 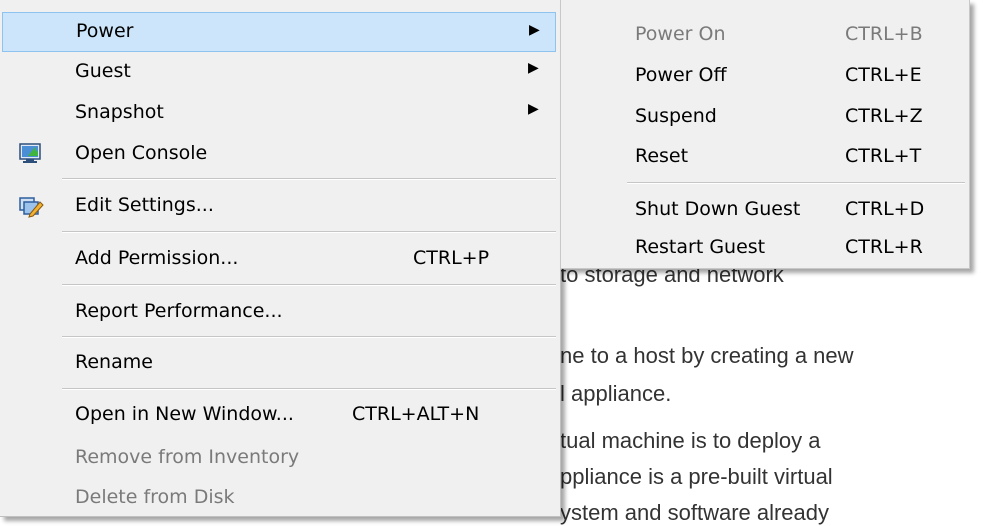 I want to click on menu-item-label: Rename, so click(x=114, y=362).